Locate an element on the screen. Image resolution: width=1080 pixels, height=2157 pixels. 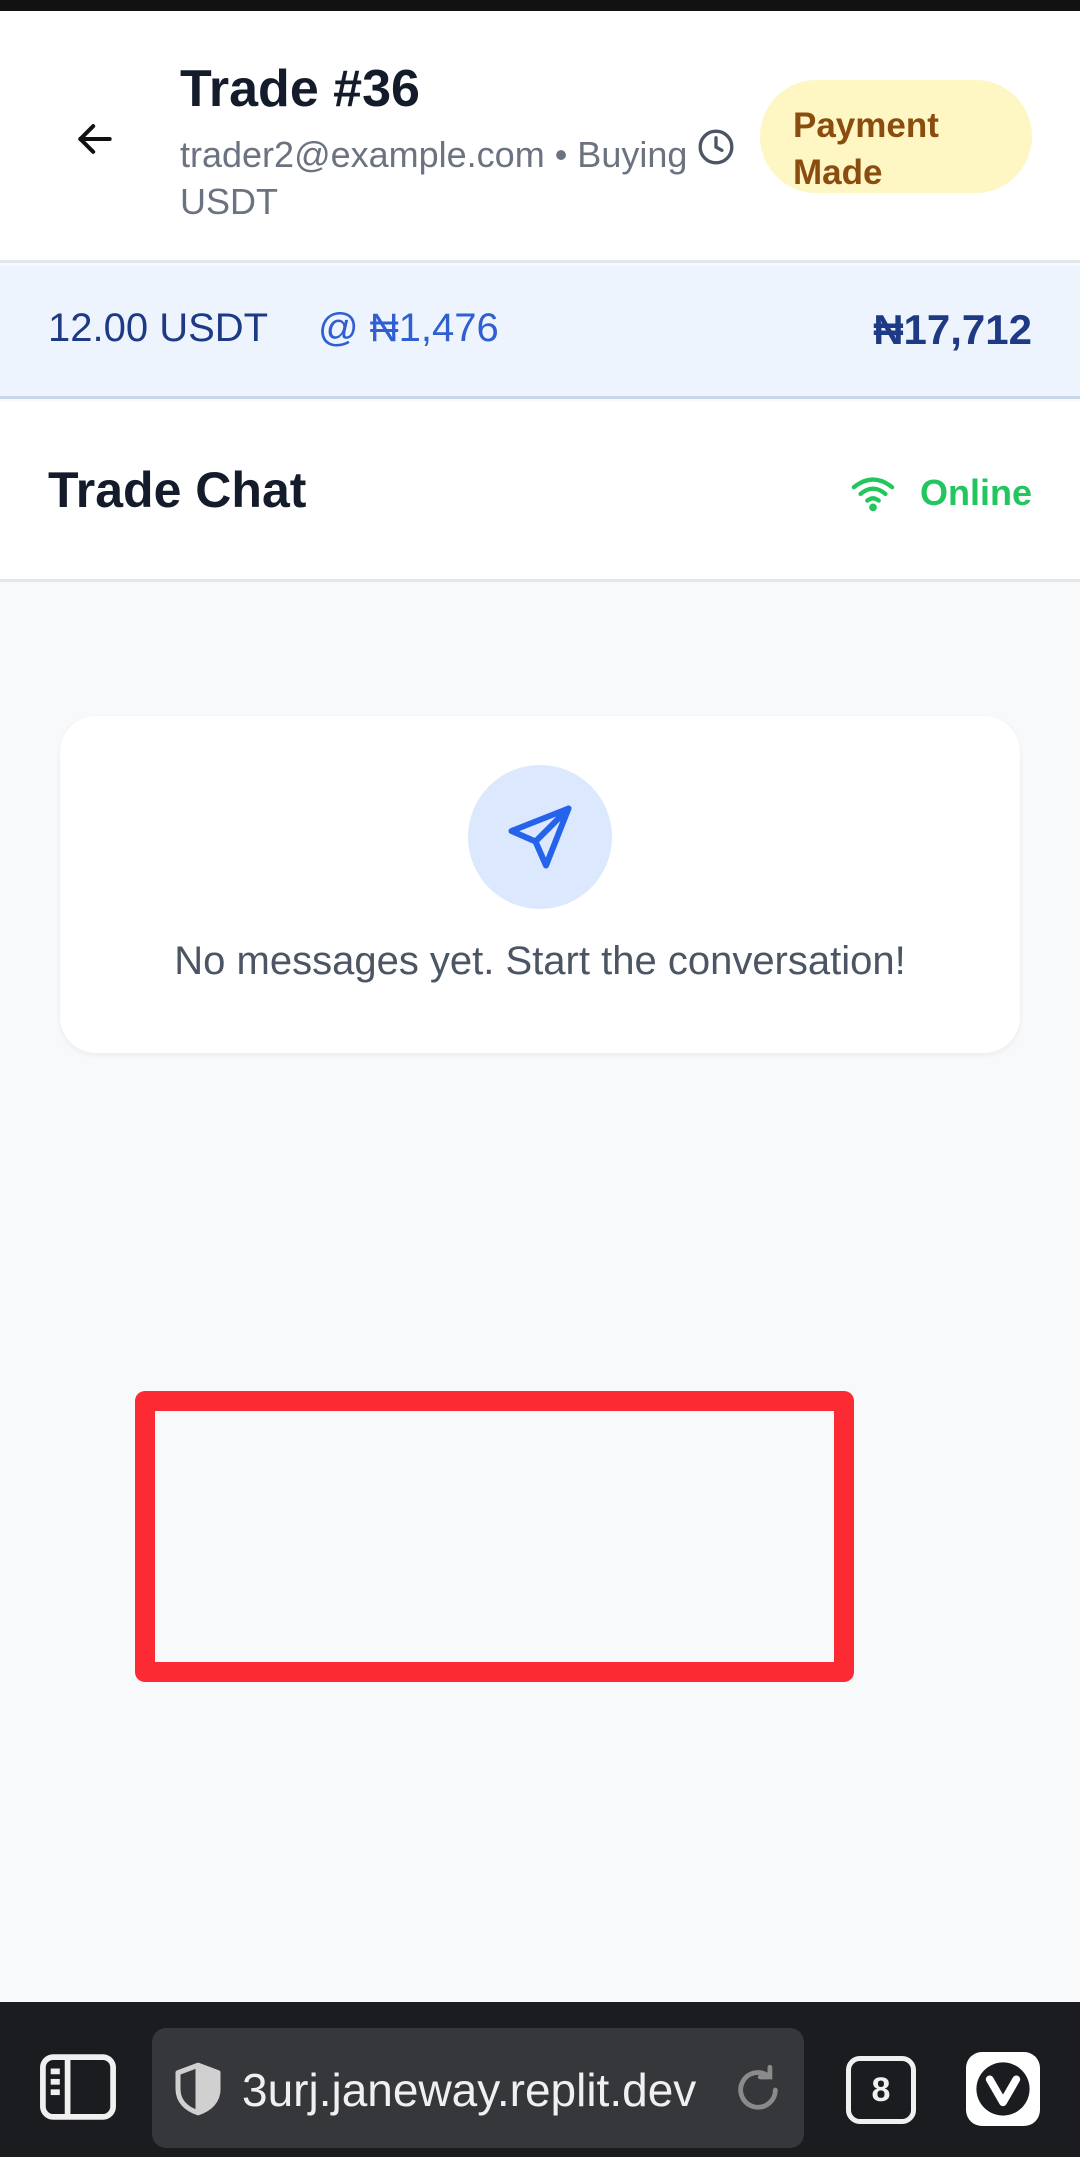
timer-button is located at coordinates (716, 147).